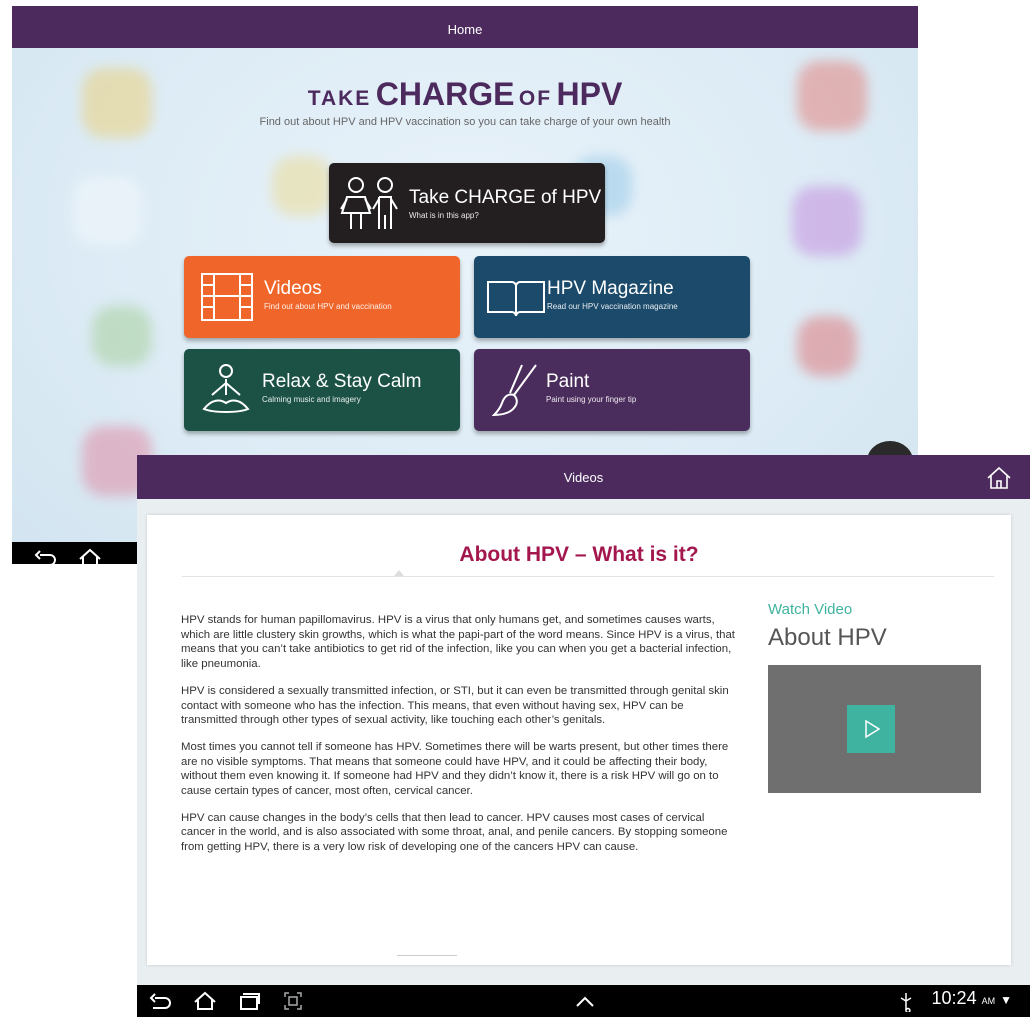  What do you see at coordinates (591, 399) in the screenshot?
I see `tile-subtitle: Paint using your finger tip` at bounding box center [591, 399].